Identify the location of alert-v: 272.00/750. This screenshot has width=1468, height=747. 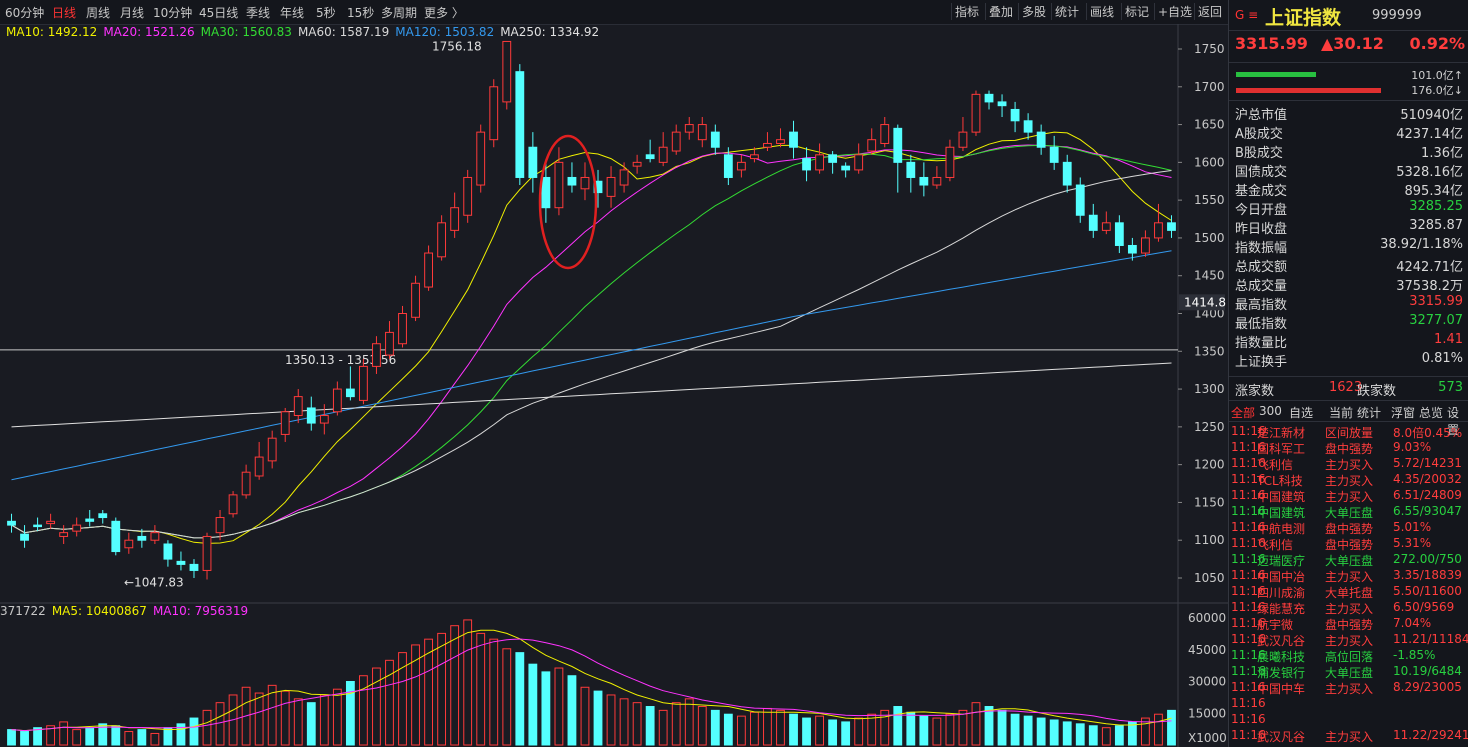
(1427, 559).